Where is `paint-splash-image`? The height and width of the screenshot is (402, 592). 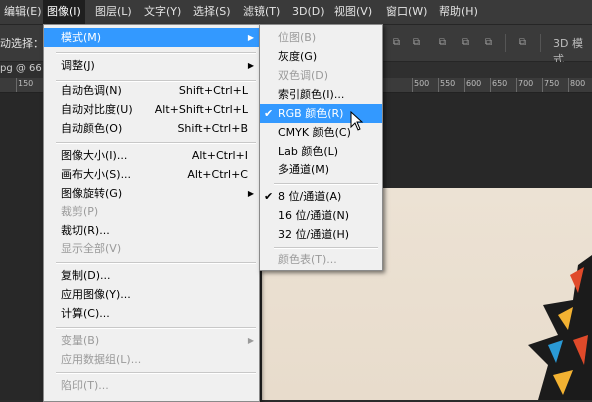
paint-splash-image is located at coordinates (560, 327).